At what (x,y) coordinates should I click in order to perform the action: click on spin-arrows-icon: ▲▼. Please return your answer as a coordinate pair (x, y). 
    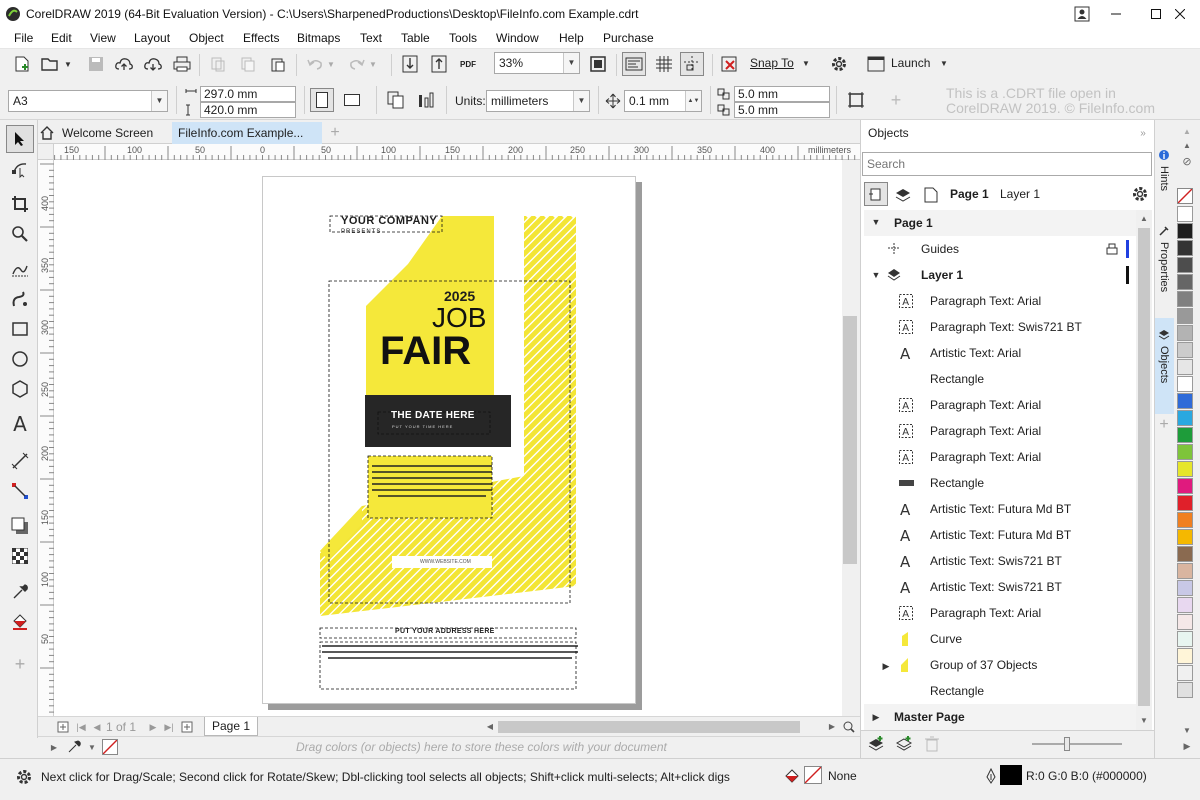
    Looking at the image, I should click on (693, 101).